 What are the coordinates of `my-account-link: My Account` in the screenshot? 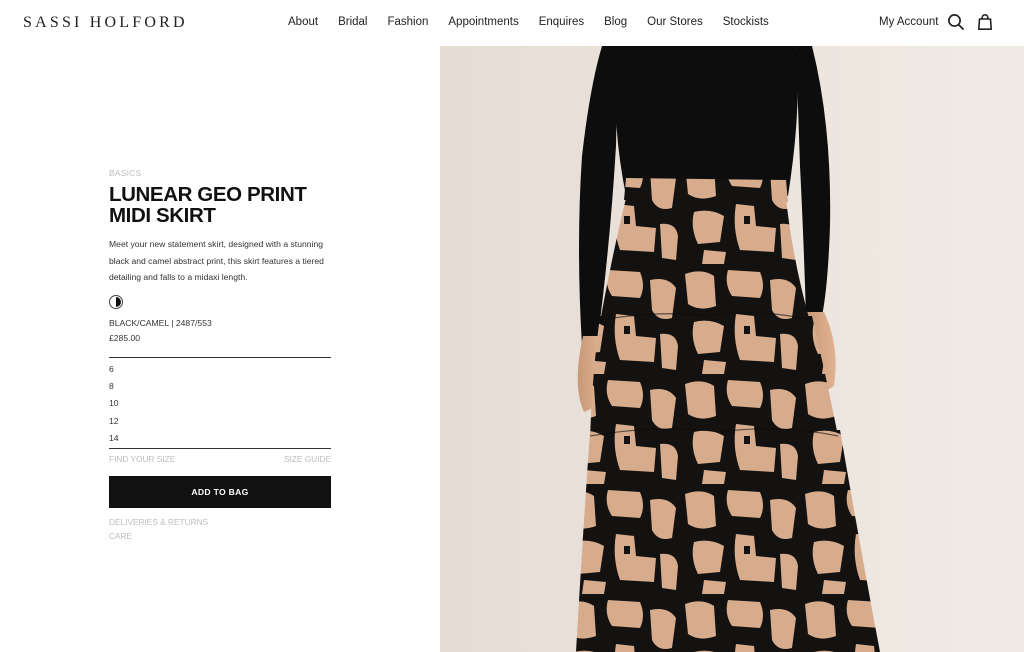 It's located at (908, 22).